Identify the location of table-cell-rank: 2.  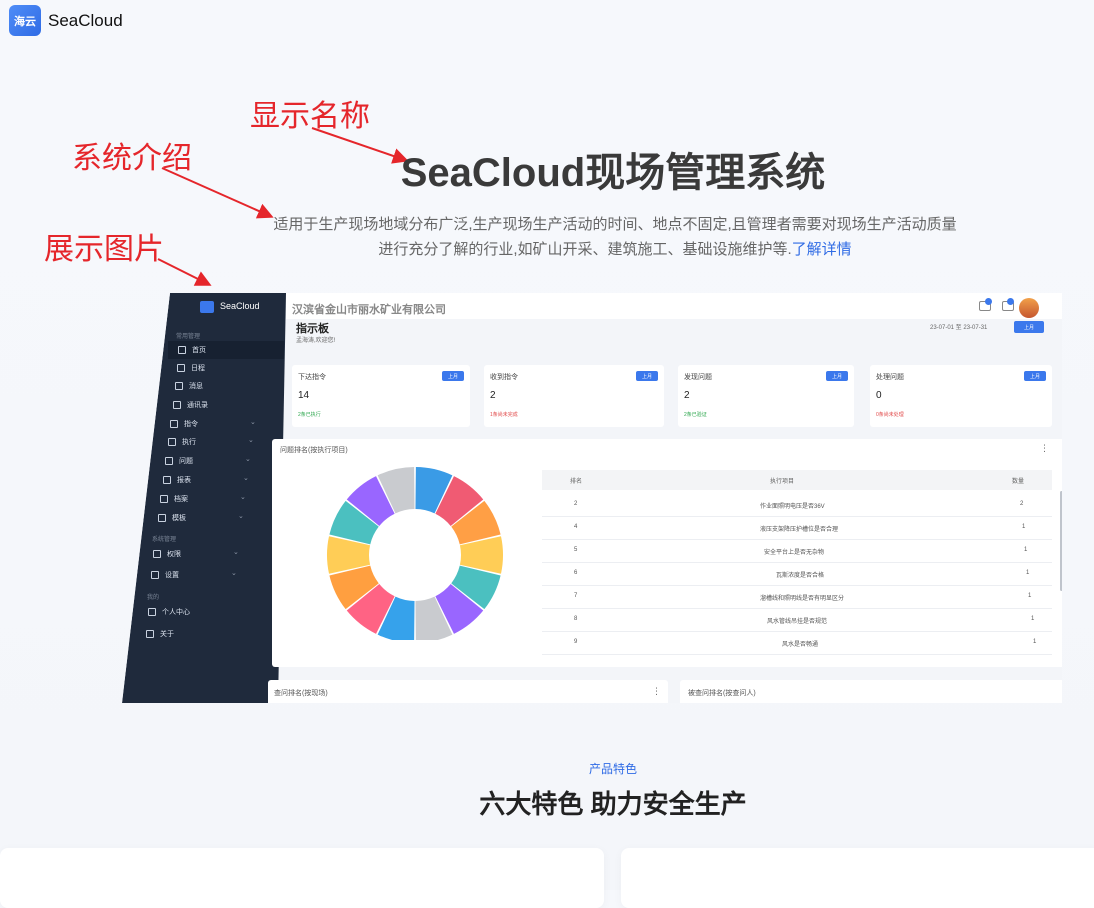
(576, 504).